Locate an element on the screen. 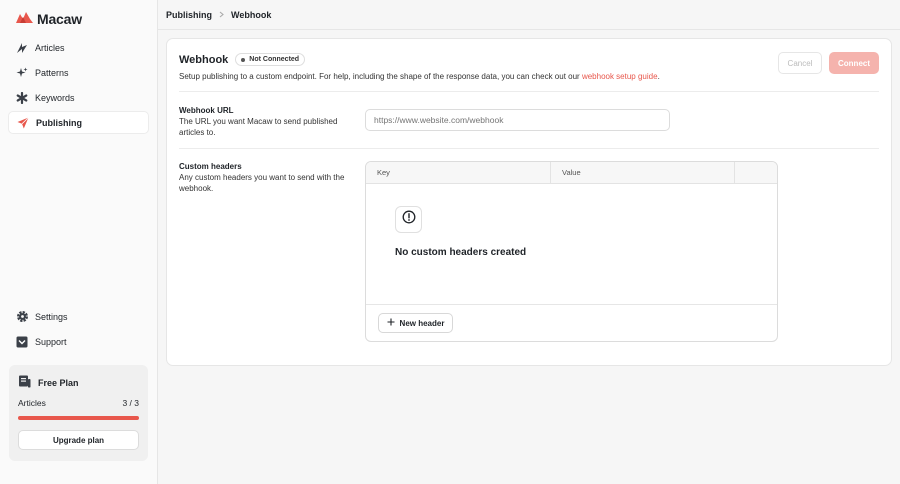 This screenshot has width=900, height=484. alert-circle-icon is located at coordinates (409, 219).